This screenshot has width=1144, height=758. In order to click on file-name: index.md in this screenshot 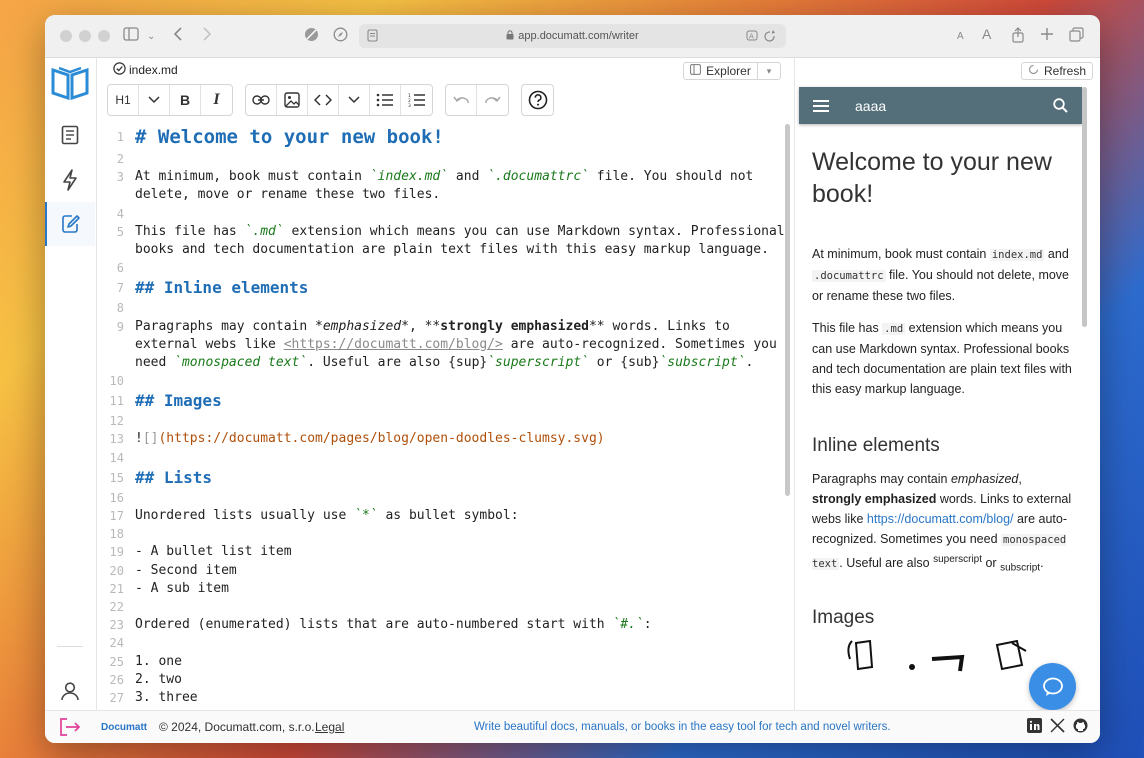, I will do `click(153, 70)`.